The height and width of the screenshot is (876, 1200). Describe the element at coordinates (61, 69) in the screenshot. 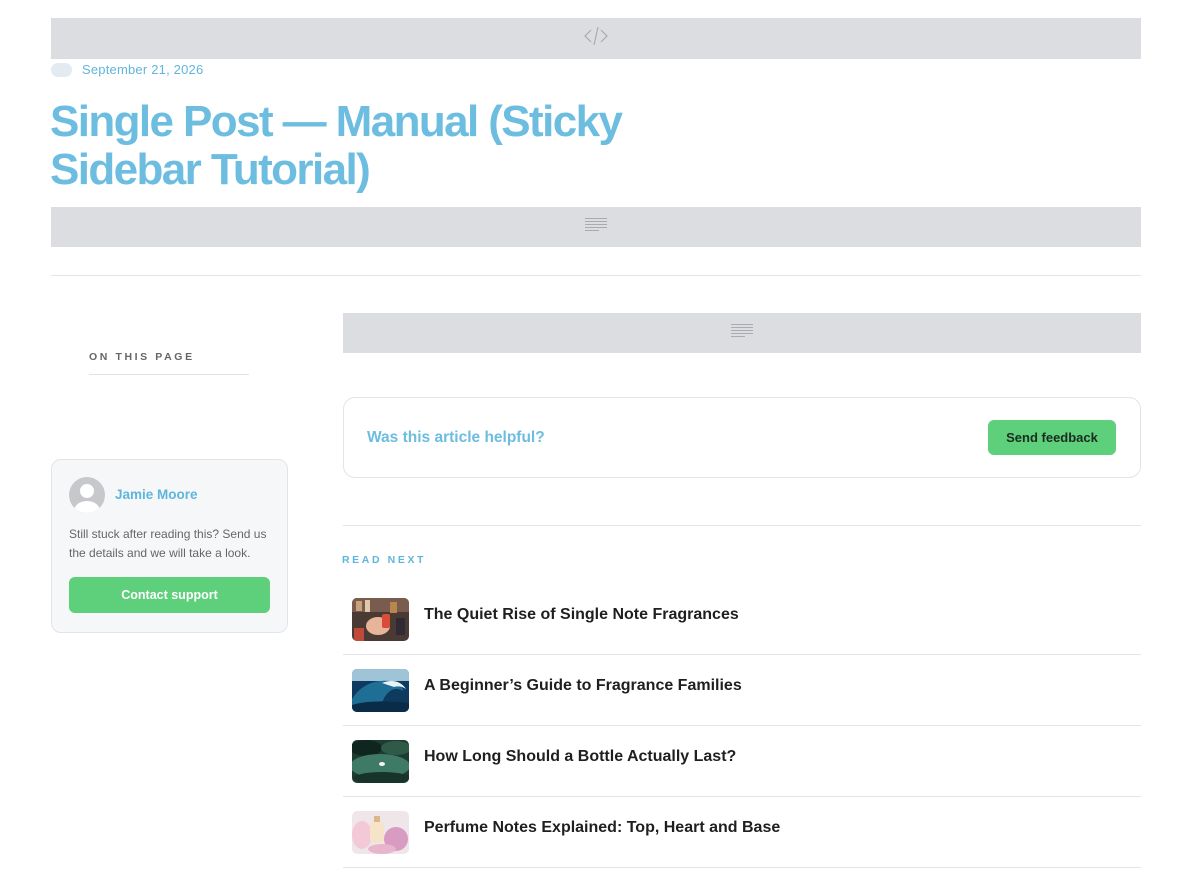

I see `category-pill` at that location.